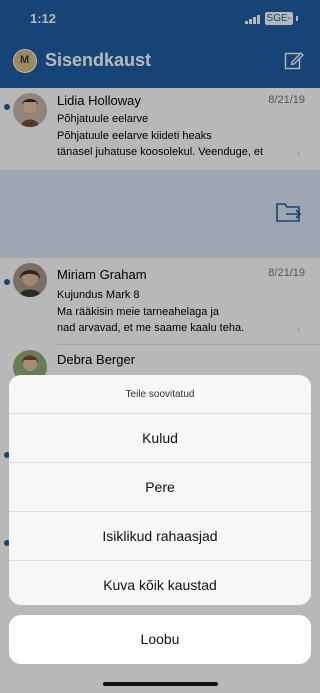  I want to click on home-indicator, so click(160, 684).